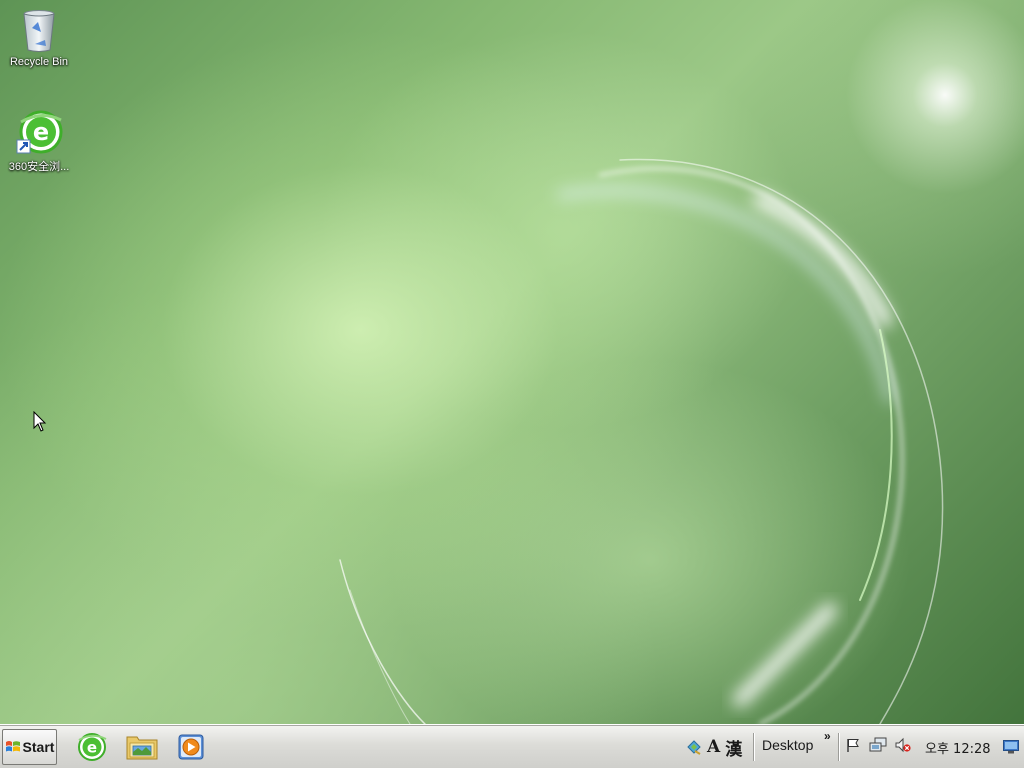 Image resolution: width=1024 pixels, height=768 pixels. Describe the element at coordinates (39, 31) in the screenshot. I see `recycle-bin-icon` at that location.